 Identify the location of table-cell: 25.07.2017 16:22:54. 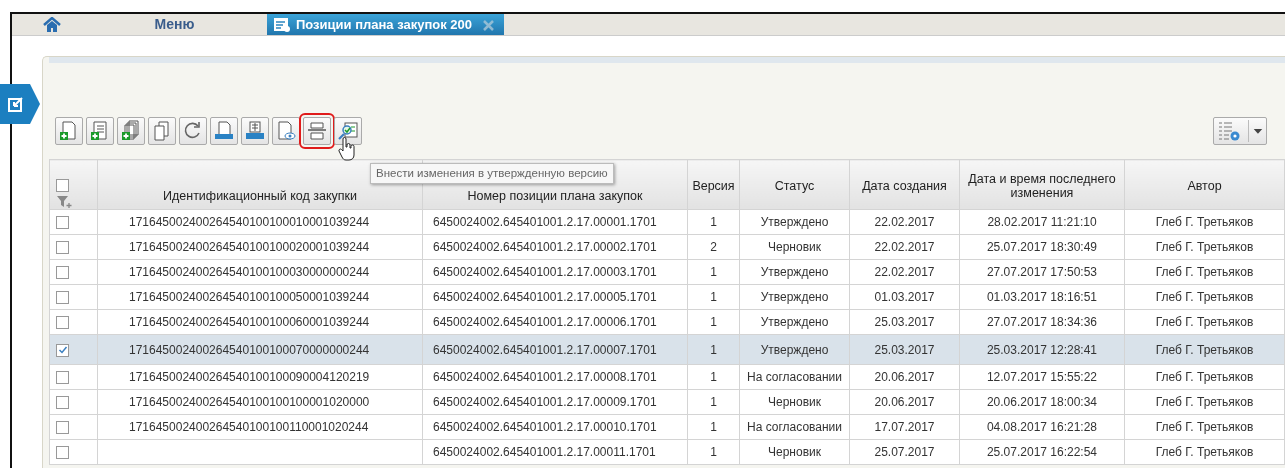
(1042, 452).